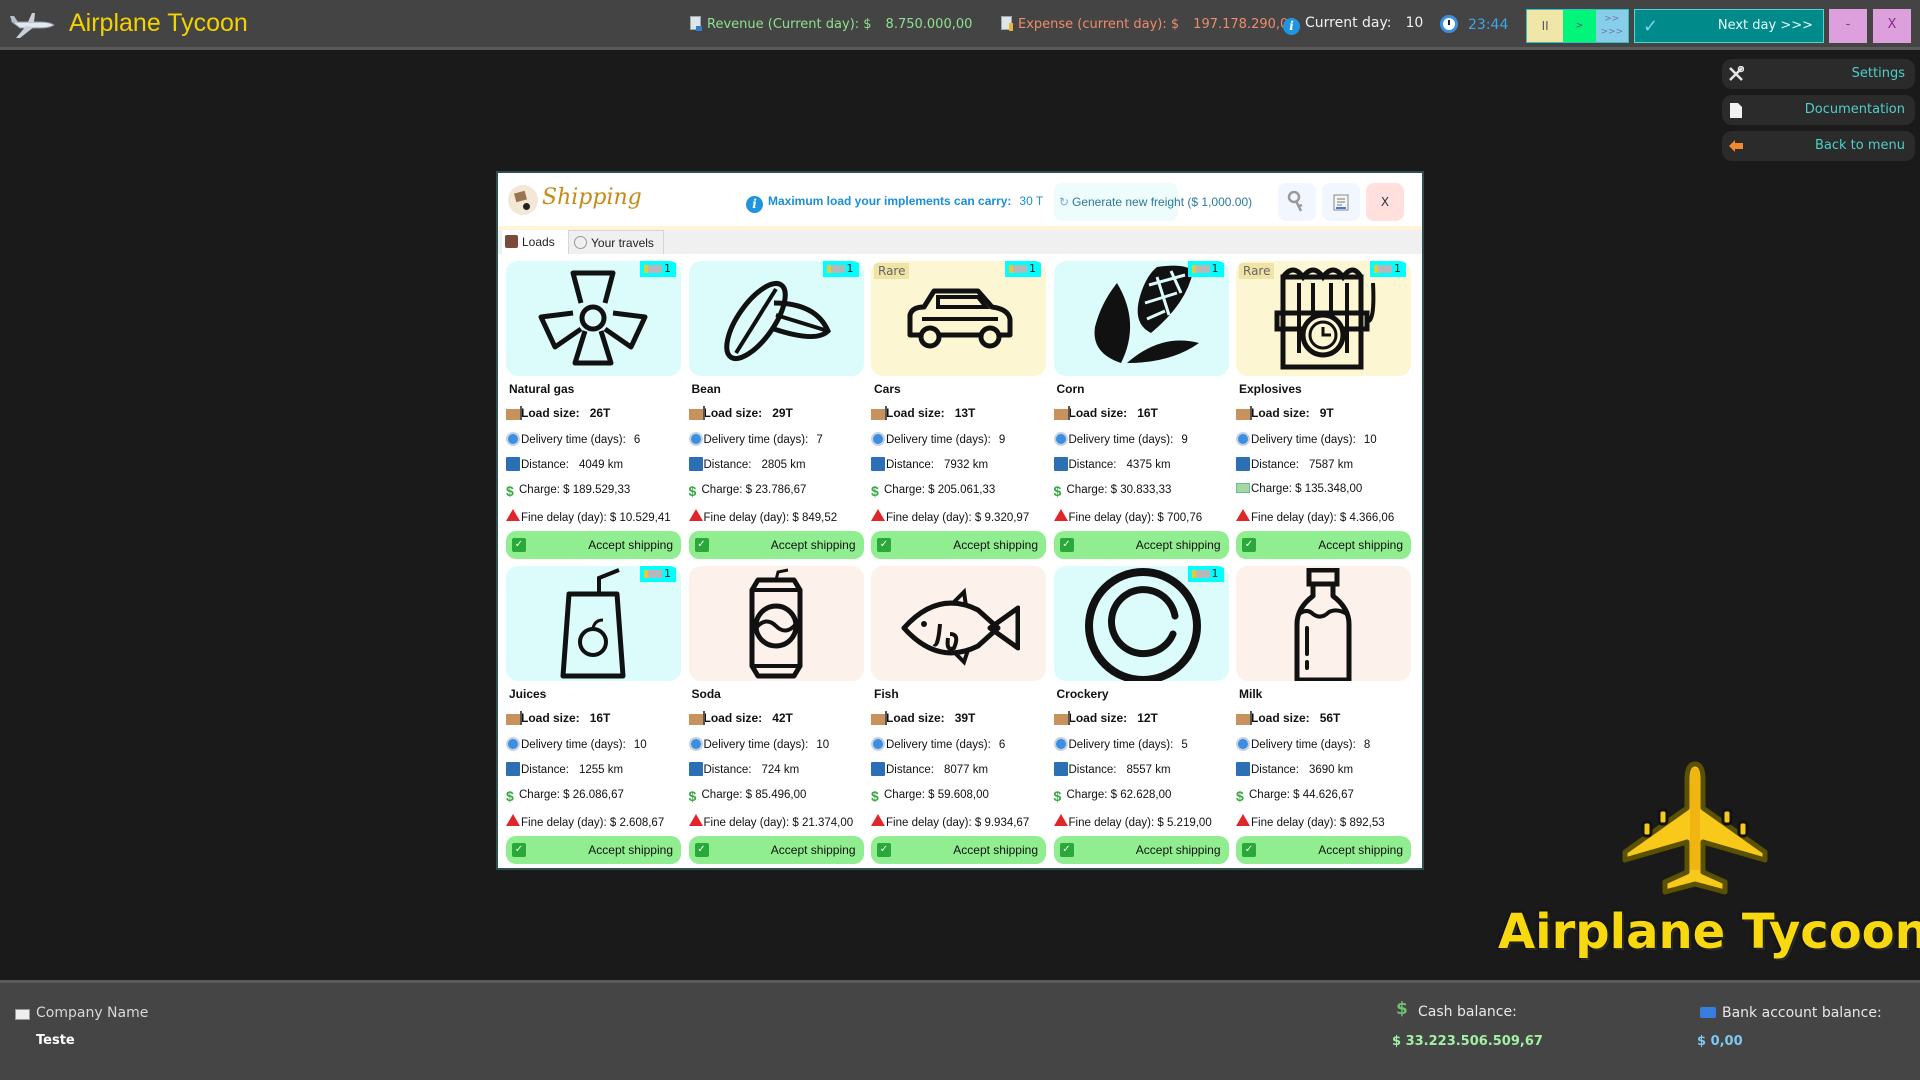  I want to click on box-icon, so click(879, 718).